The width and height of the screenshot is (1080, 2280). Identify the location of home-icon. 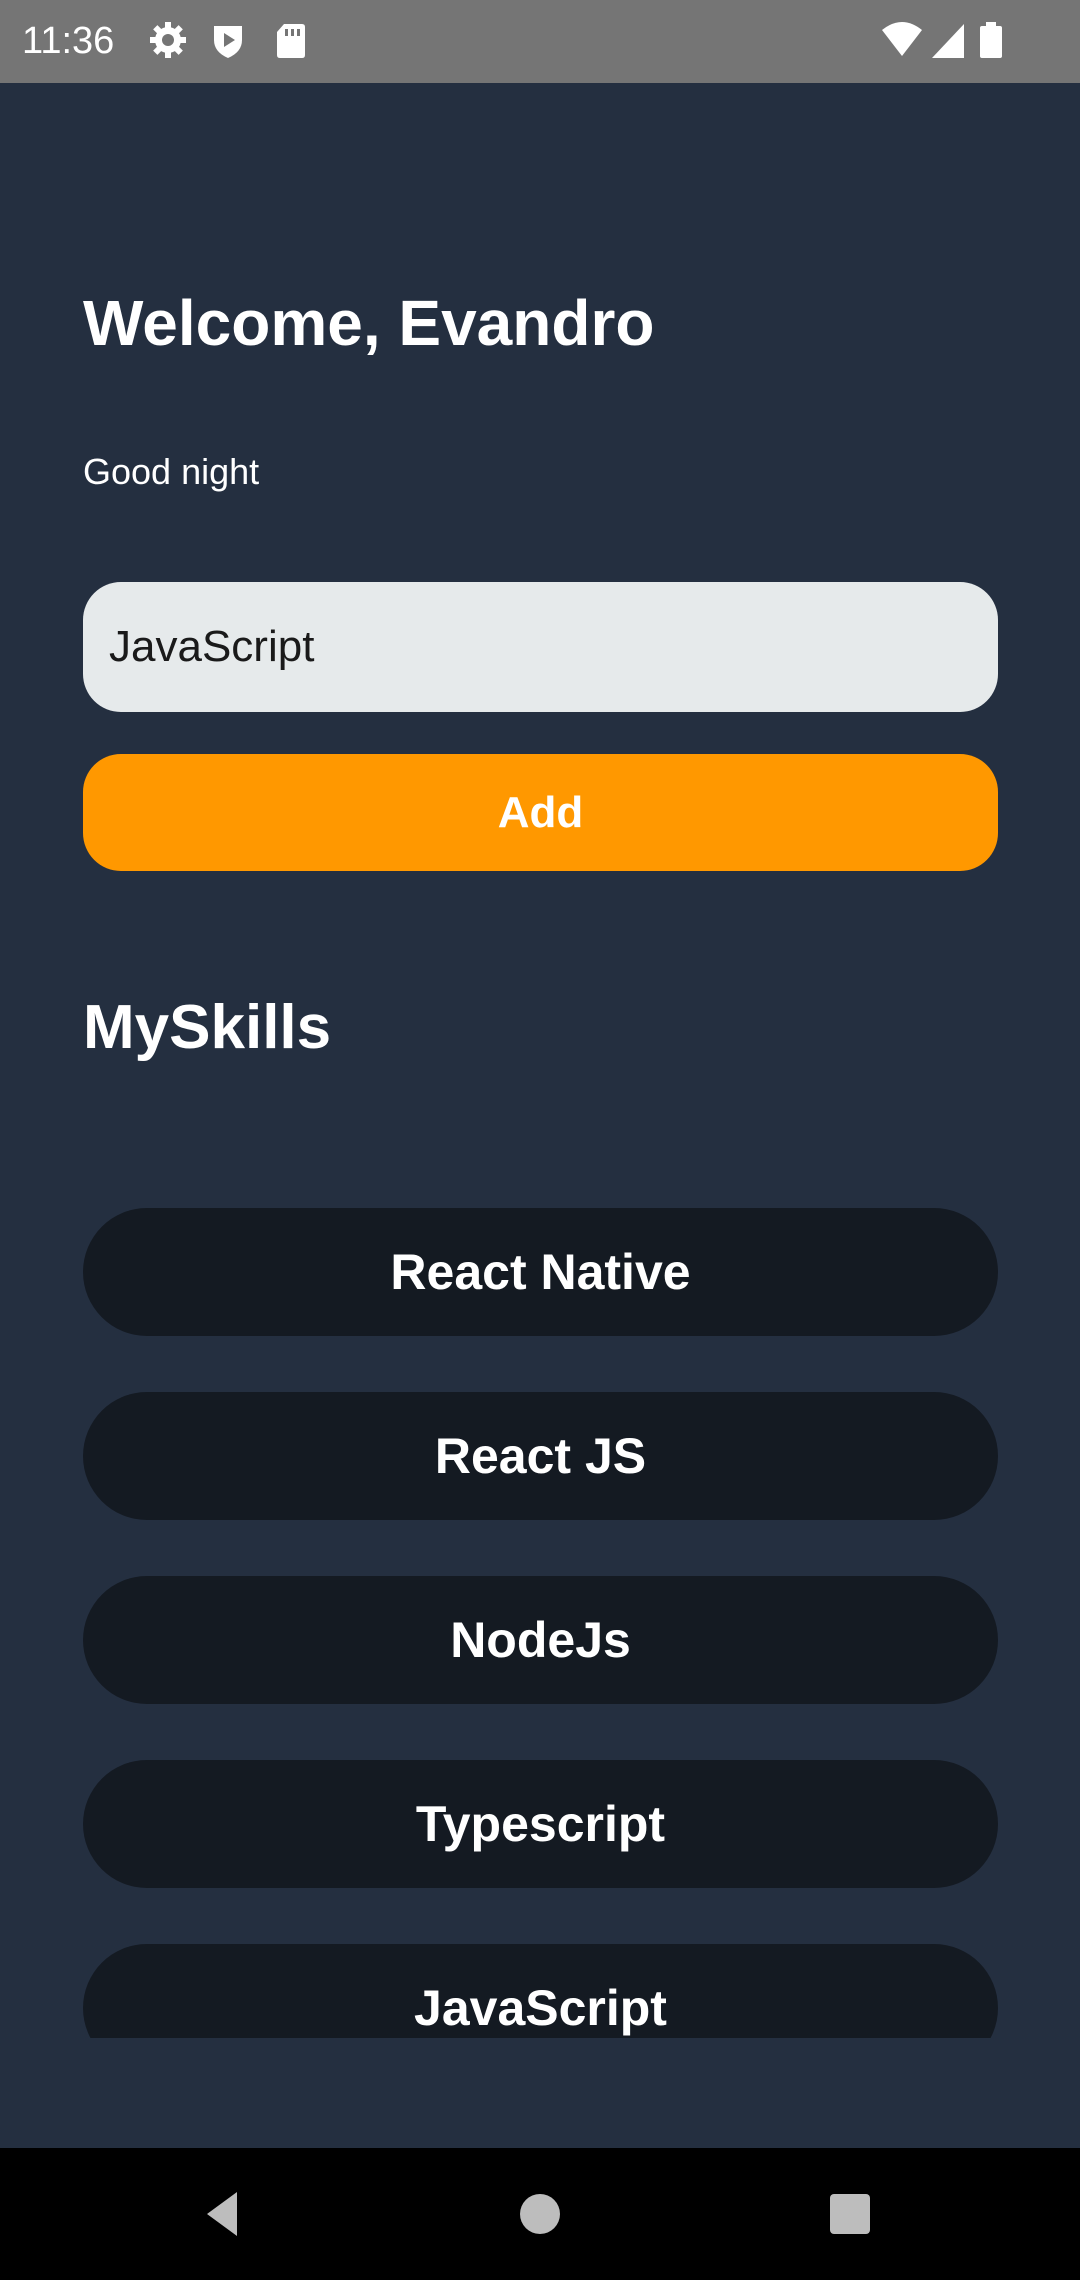
(540, 2214).